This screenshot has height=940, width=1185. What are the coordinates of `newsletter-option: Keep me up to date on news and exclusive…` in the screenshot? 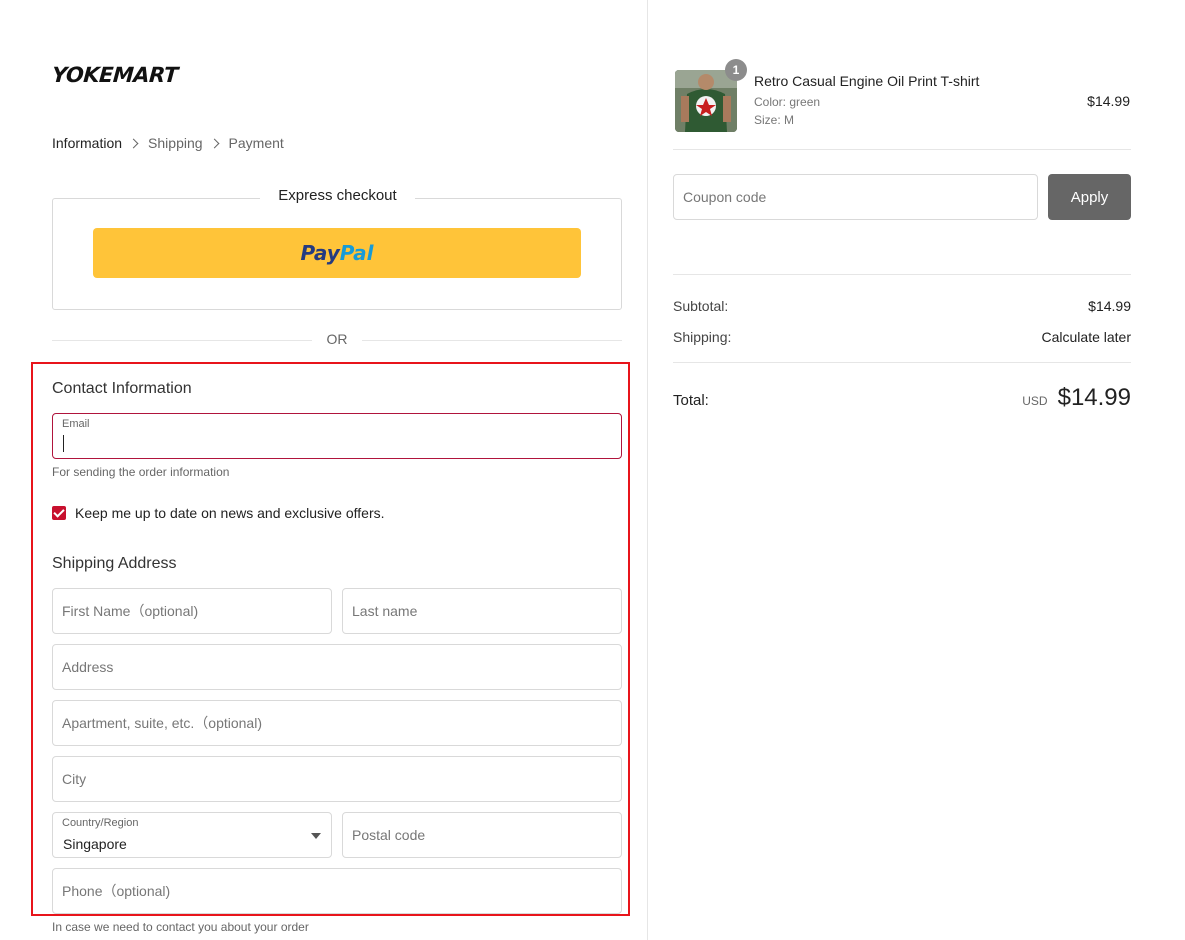 It's located at (218, 513).